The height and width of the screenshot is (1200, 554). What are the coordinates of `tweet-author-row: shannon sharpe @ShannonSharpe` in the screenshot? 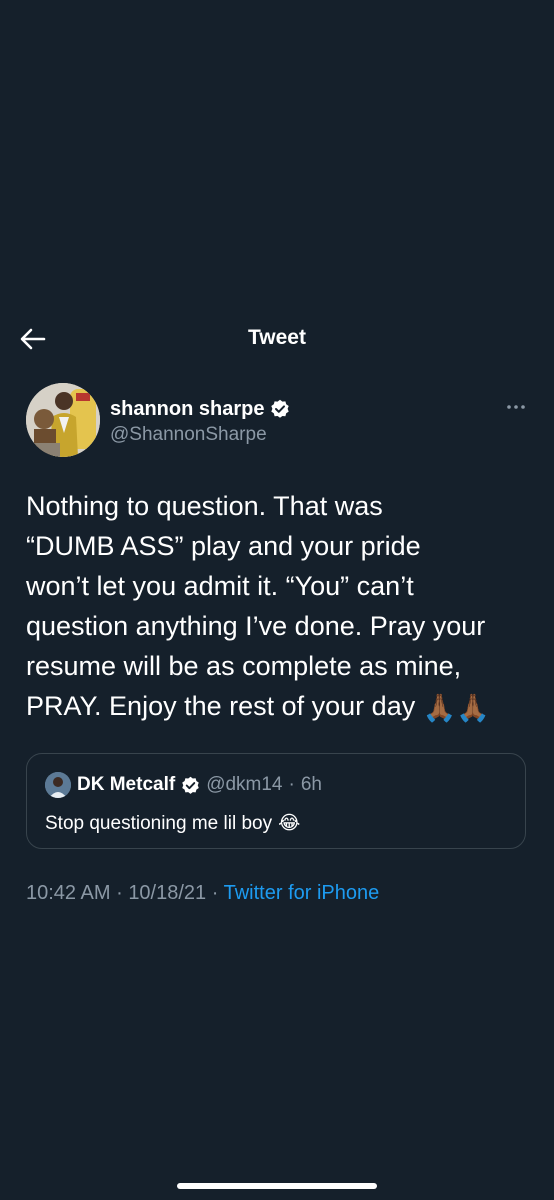 It's located at (281, 421).